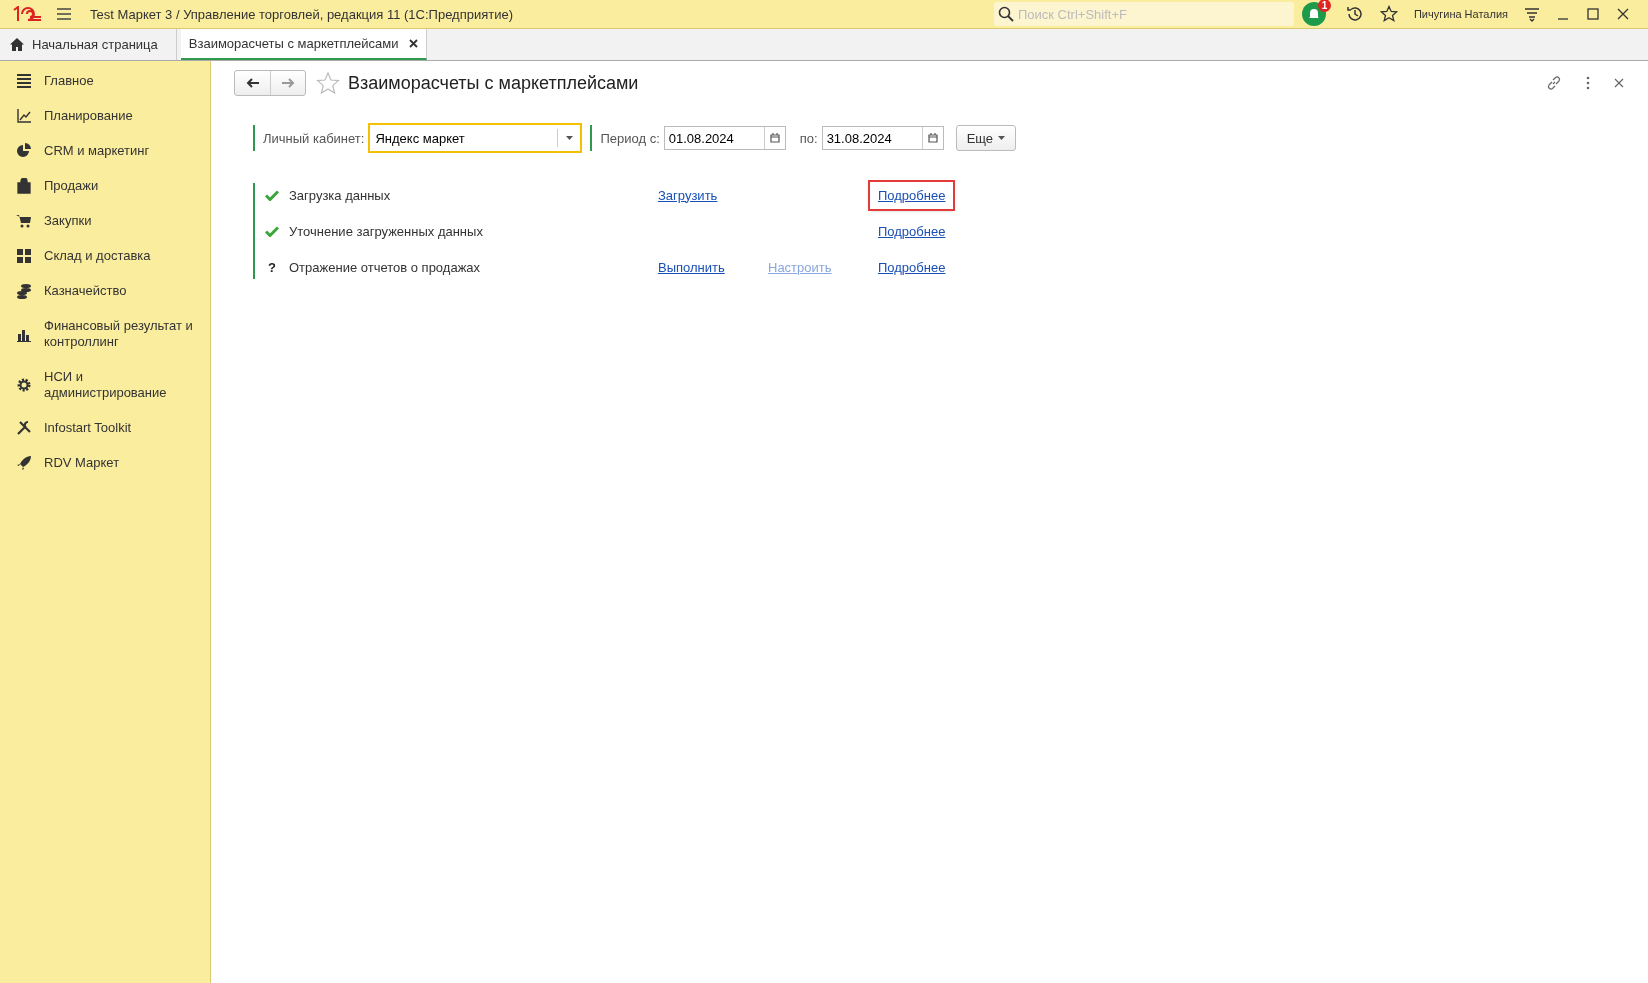 This screenshot has height=983, width=1648. Describe the element at coordinates (105, 220) in the screenshot. I see `sidebar-item: Закупки` at that location.